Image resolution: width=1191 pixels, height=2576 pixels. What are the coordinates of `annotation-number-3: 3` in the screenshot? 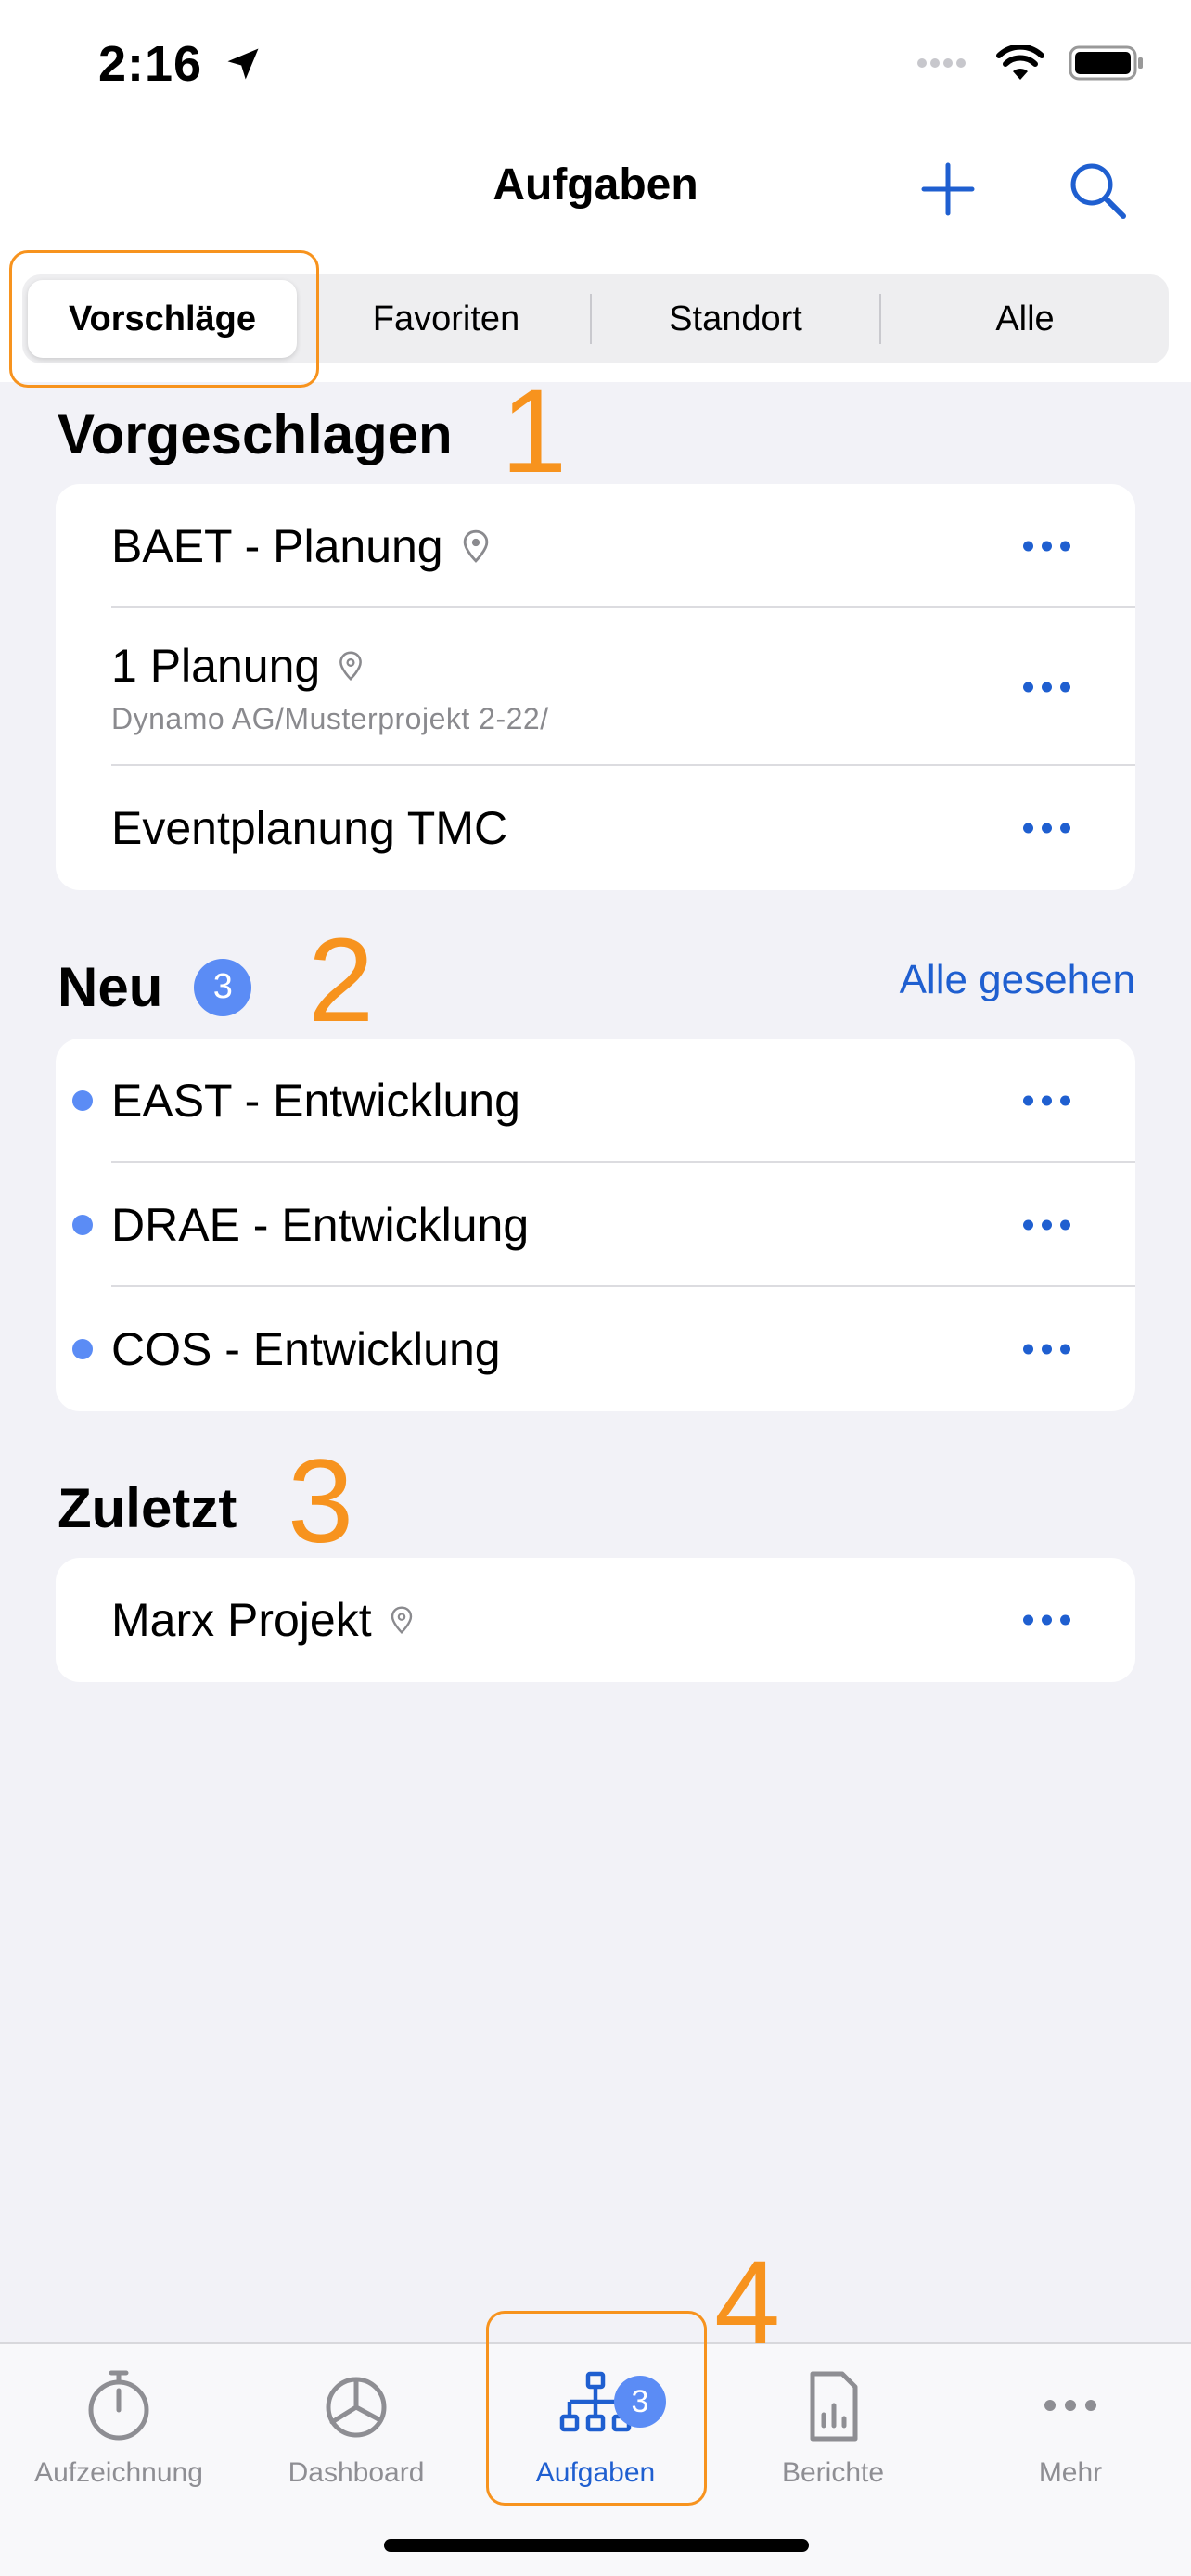 It's located at (321, 1501).